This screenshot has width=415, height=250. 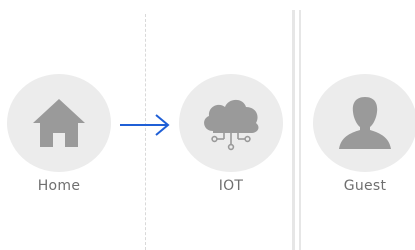 What do you see at coordinates (145, 125) in the screenshot?
I see `arrow-right-icon` at bounding box center [145, 125].